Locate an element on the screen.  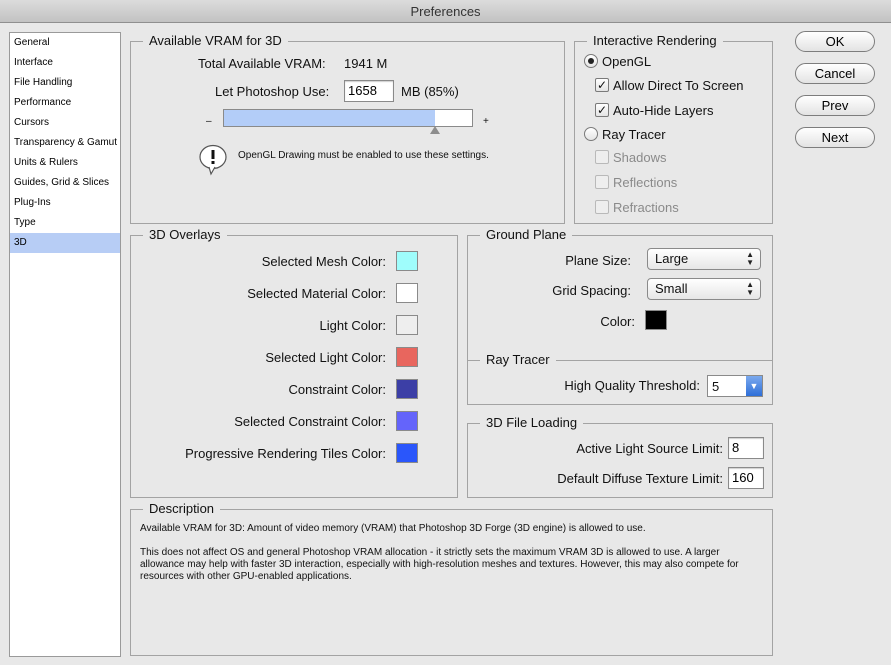
auto-hide-label: Auto-Hide Layers is located at coordinates (663, 110).